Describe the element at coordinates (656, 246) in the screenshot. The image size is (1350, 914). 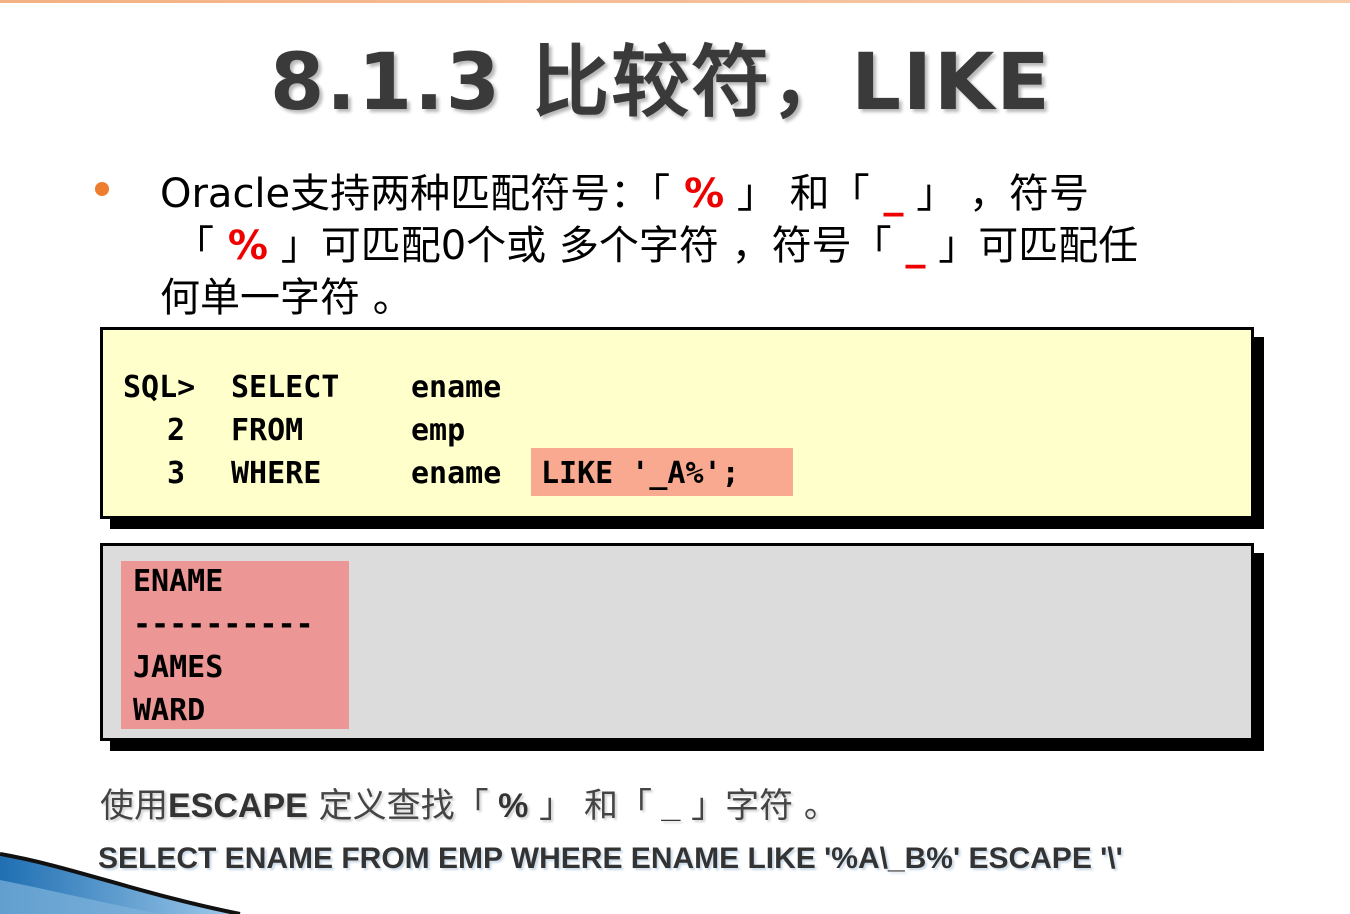
I see `paragraph-line-2: 「 % 」可匹配0个或 多个字符 ，符号「 _ 」可匹配任` at that location.